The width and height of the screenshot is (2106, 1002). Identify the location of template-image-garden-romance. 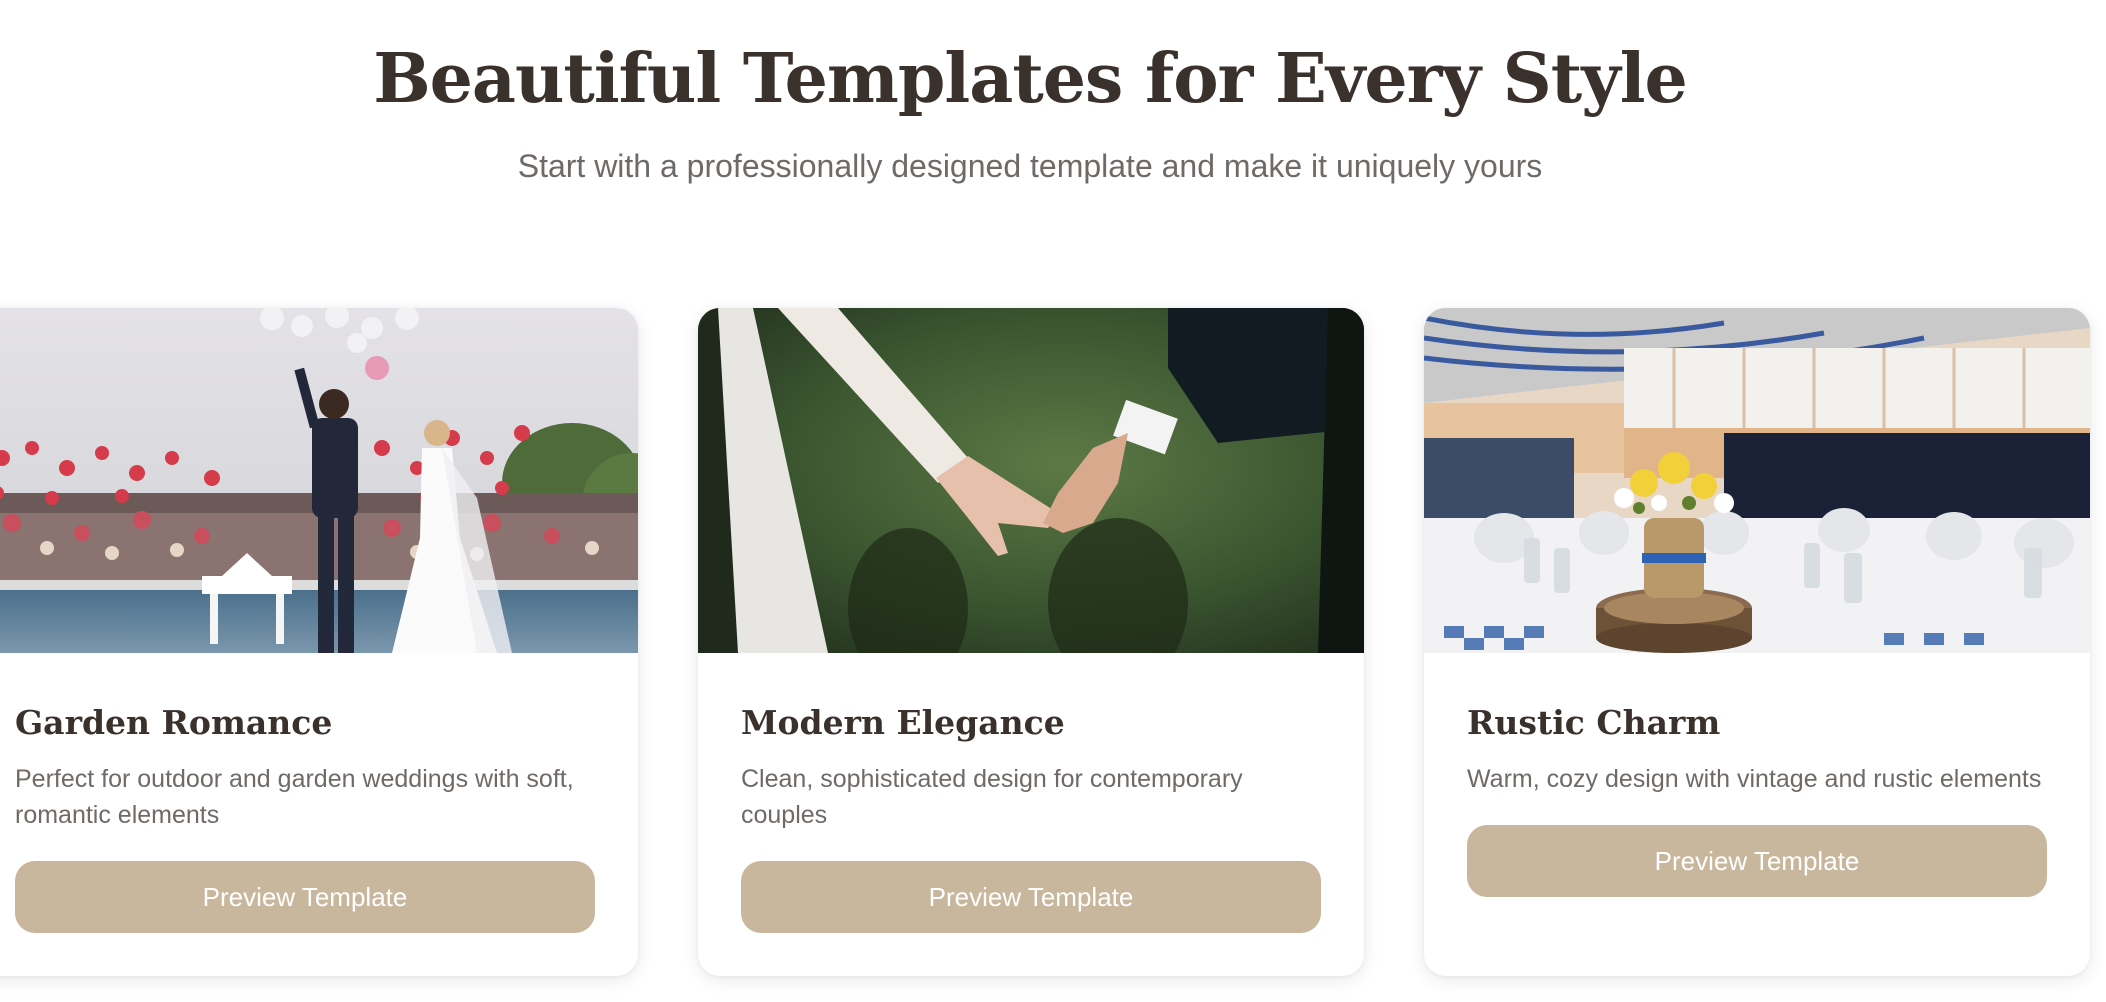
(319, 480).